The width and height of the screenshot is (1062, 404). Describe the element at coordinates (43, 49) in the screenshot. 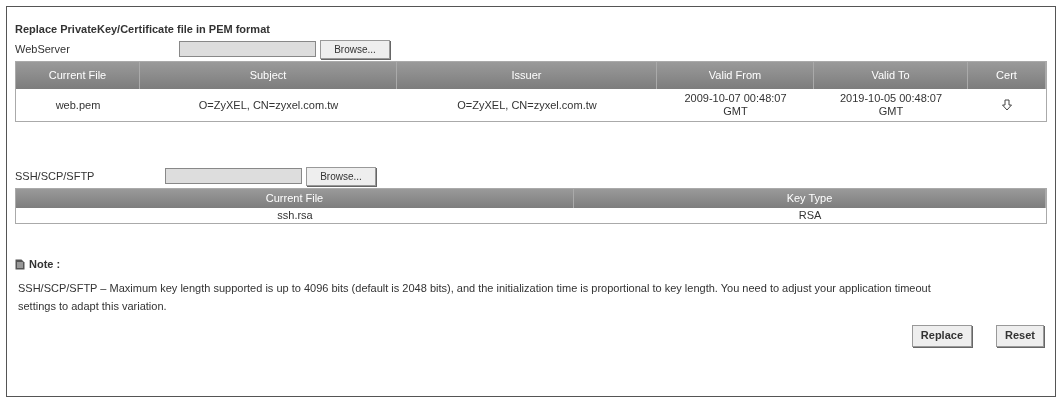

I see `field-label: WebServer` at that location.